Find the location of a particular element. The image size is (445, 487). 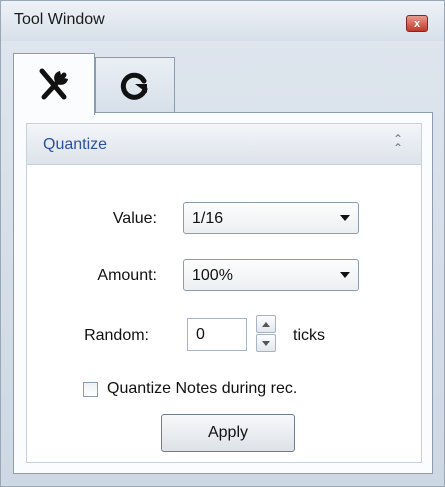

apply-button: Apply is located at coordinates (228, 433).